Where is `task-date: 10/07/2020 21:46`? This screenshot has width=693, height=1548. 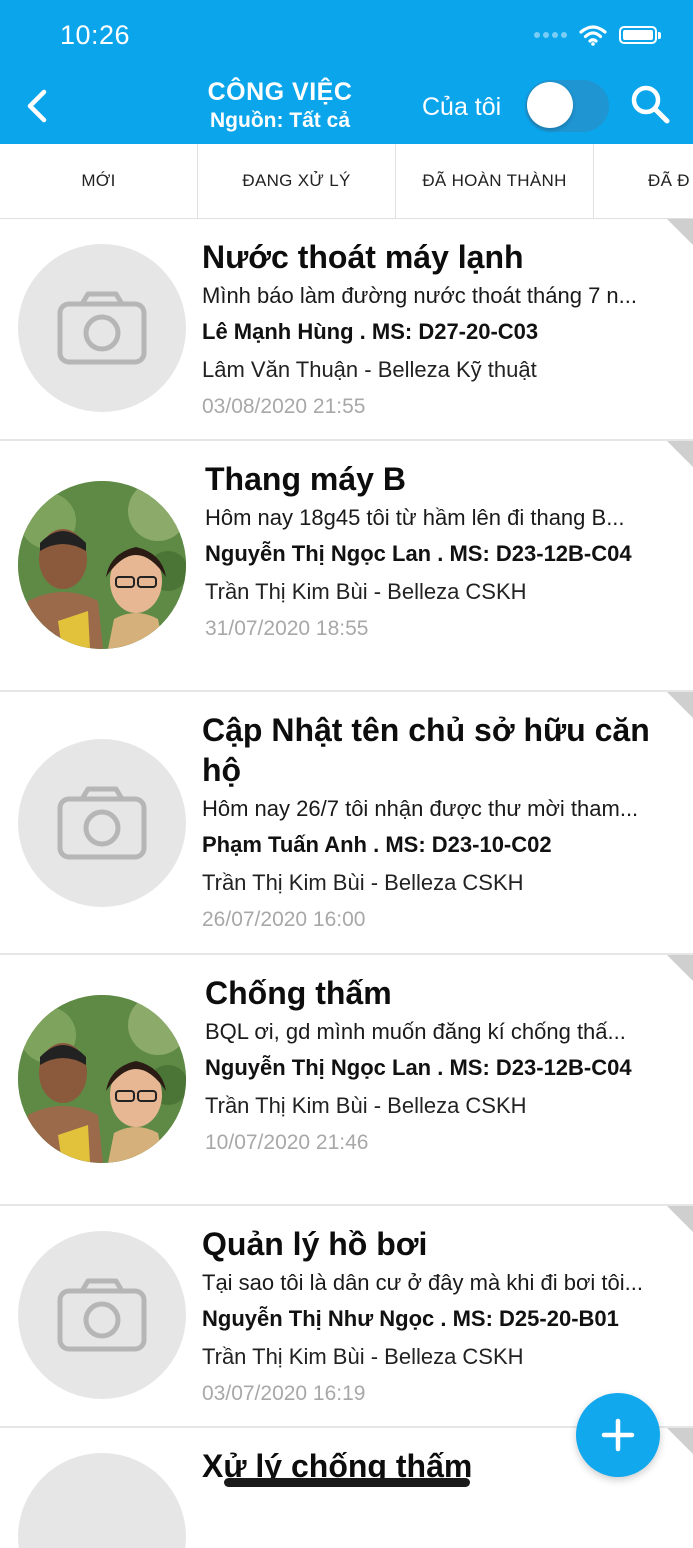
task-date: 10/07/2020 21:46 is located at coordinates (287, 1142).